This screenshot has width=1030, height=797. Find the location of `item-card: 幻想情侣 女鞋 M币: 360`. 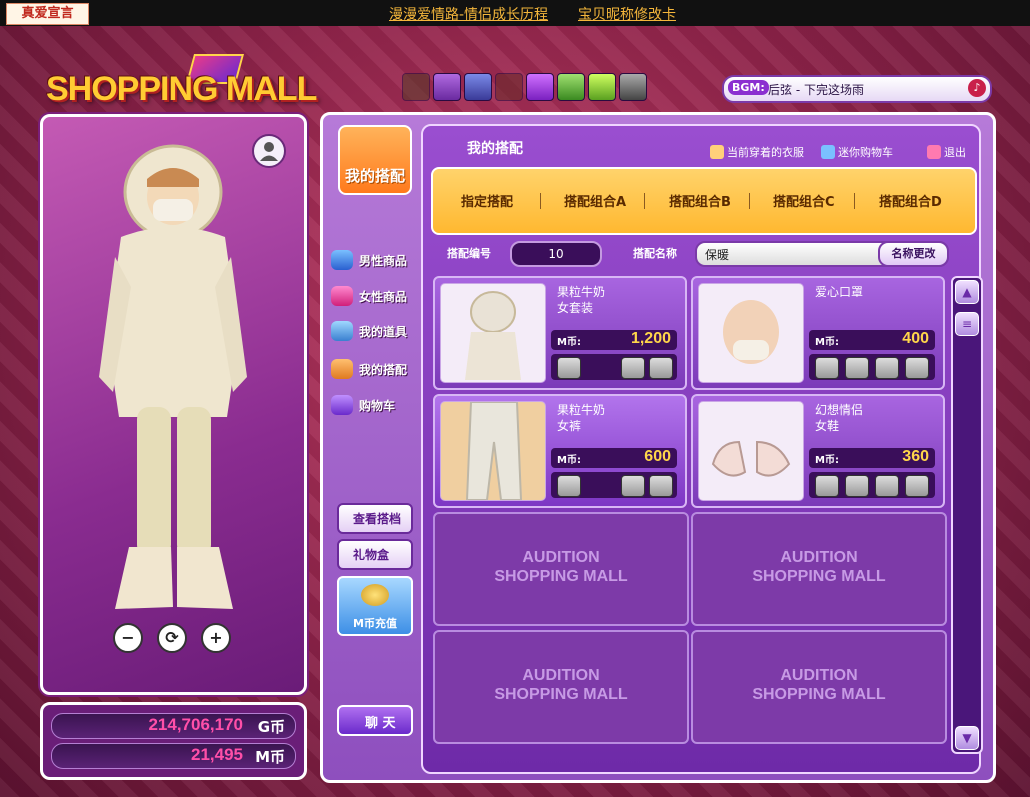

item-card: 幻想情侣 女鞋 M币: 360 is located at coordinates (818, 451).